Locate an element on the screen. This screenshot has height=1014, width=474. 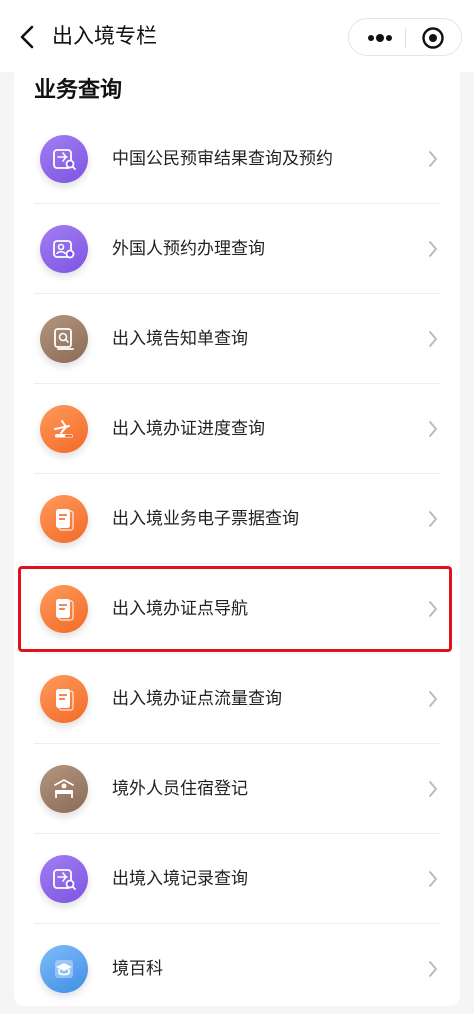
list-item: 出入境告知单查询 is located at coordinates (237, 339).